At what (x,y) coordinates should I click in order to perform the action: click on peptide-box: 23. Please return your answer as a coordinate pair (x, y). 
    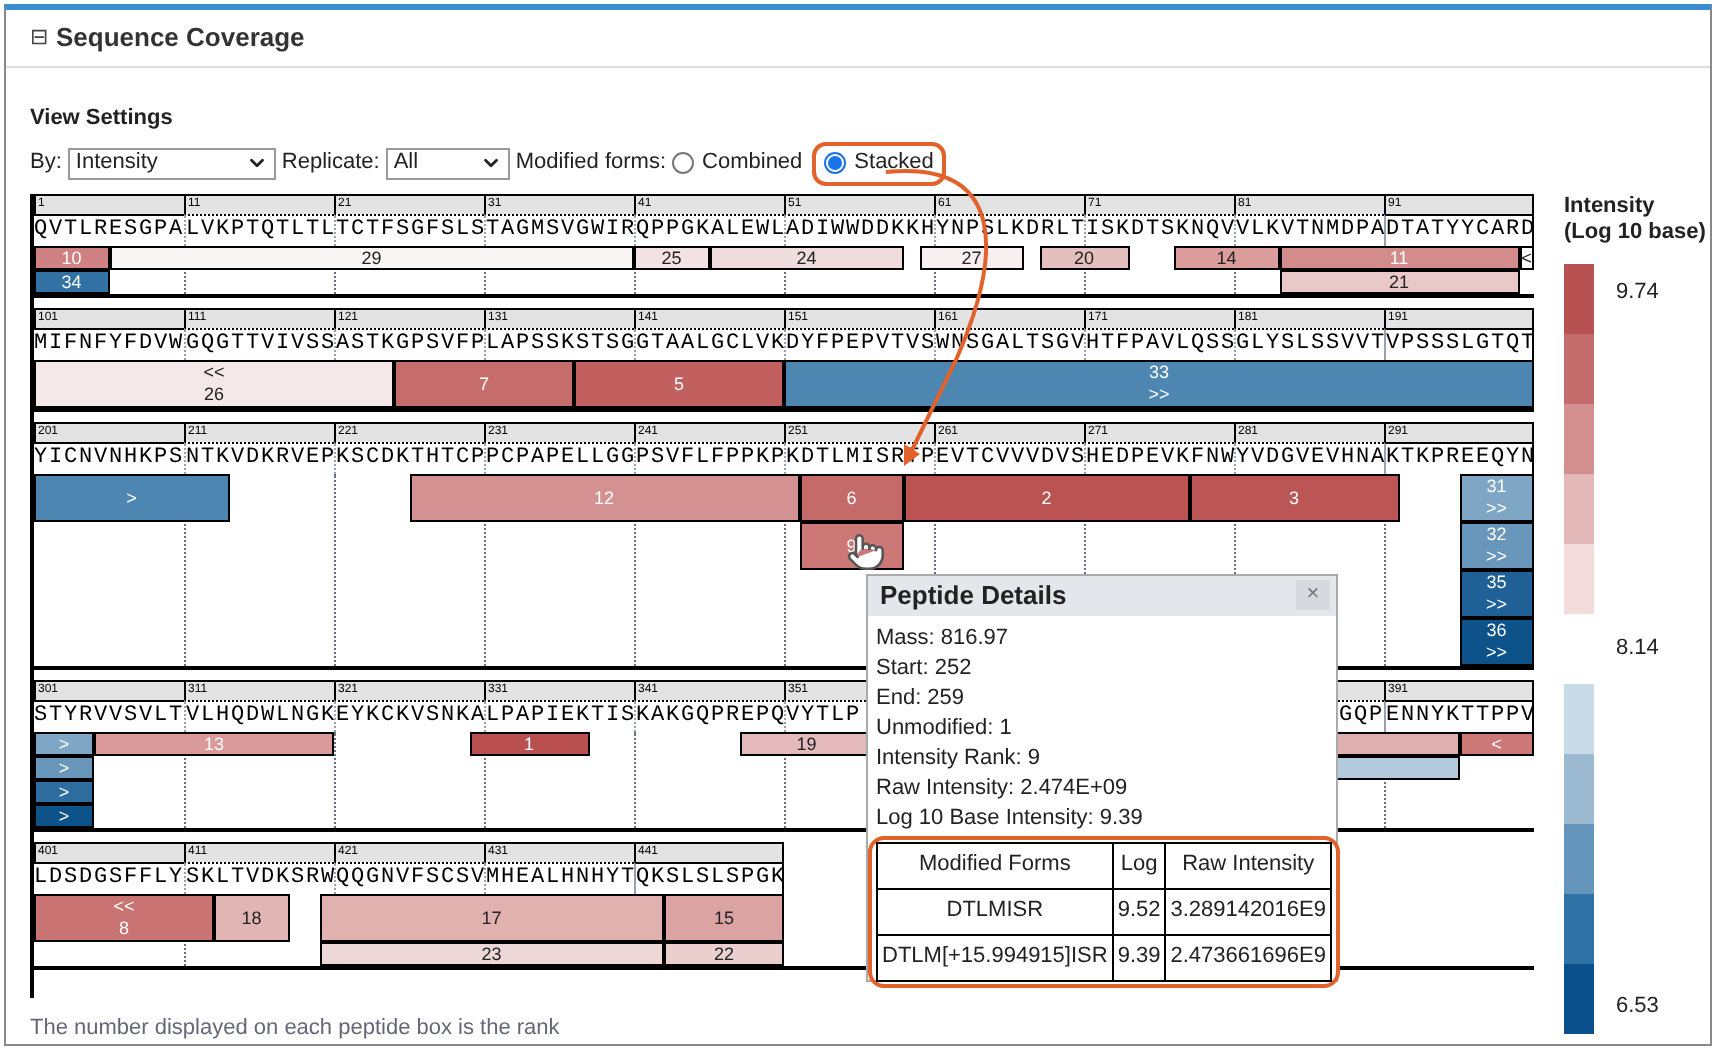
    Looking at the image, I should click on (491, 953).